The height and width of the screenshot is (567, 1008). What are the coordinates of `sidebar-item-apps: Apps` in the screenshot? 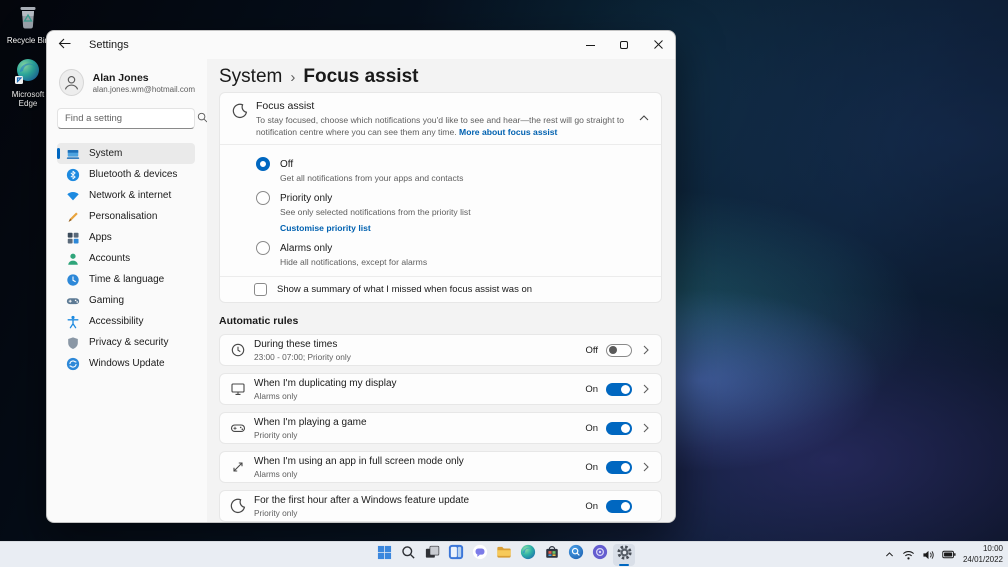 It's located at (126, 237).